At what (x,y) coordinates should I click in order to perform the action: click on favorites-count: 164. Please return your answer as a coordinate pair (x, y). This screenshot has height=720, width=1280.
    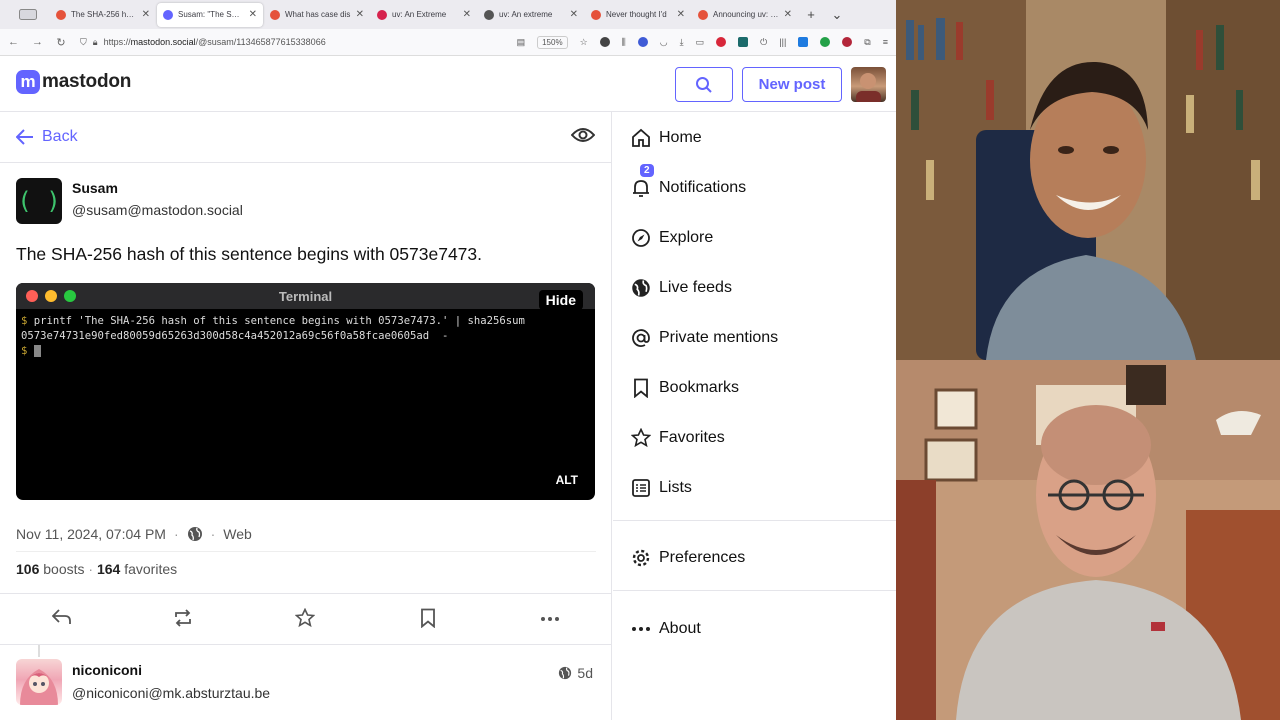
    Looking at the image, I should click on (108, 569).